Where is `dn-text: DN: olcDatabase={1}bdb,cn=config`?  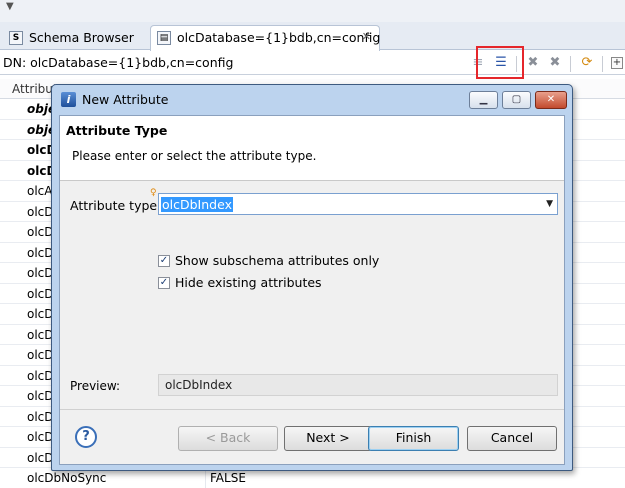
dn-text: DN: olcDatabase={1}bdb,cn=config is located at coordinates (118, 62).